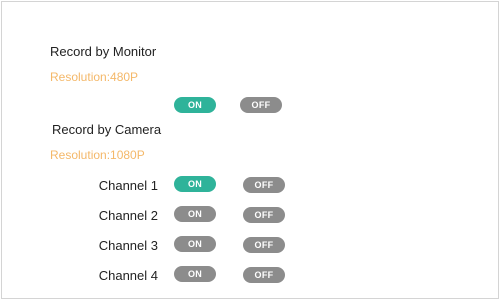 The height and width of the screenshot is (302, 502). I want to click on channel-1-label: Channel 1, so click(128, 185).